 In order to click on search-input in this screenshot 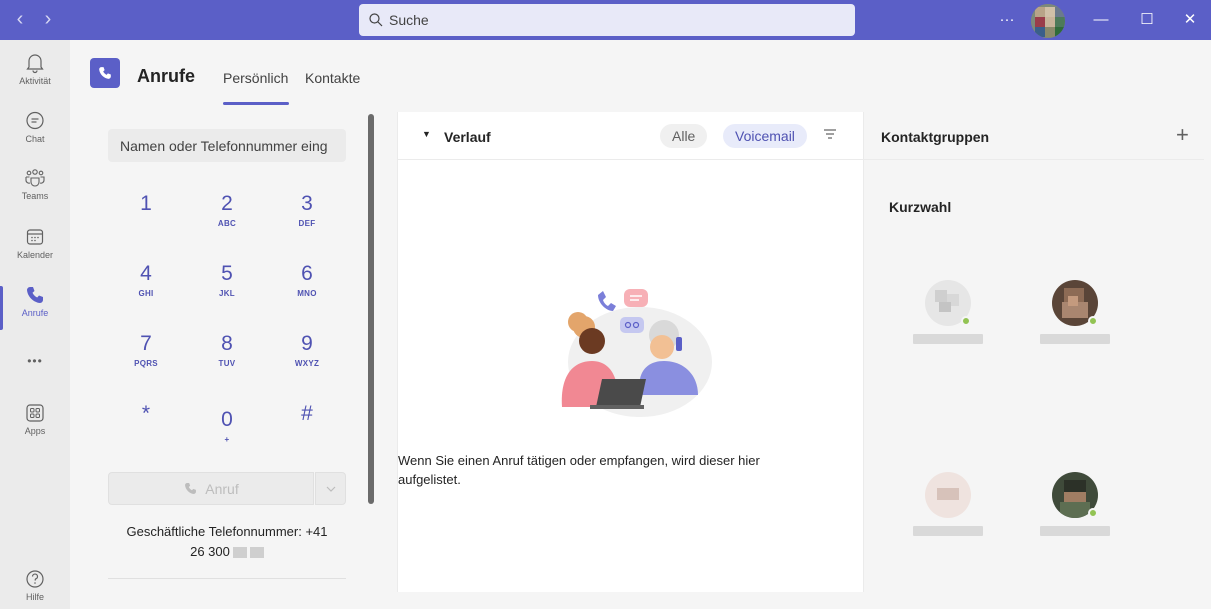, I will do `click(609, 20)`.